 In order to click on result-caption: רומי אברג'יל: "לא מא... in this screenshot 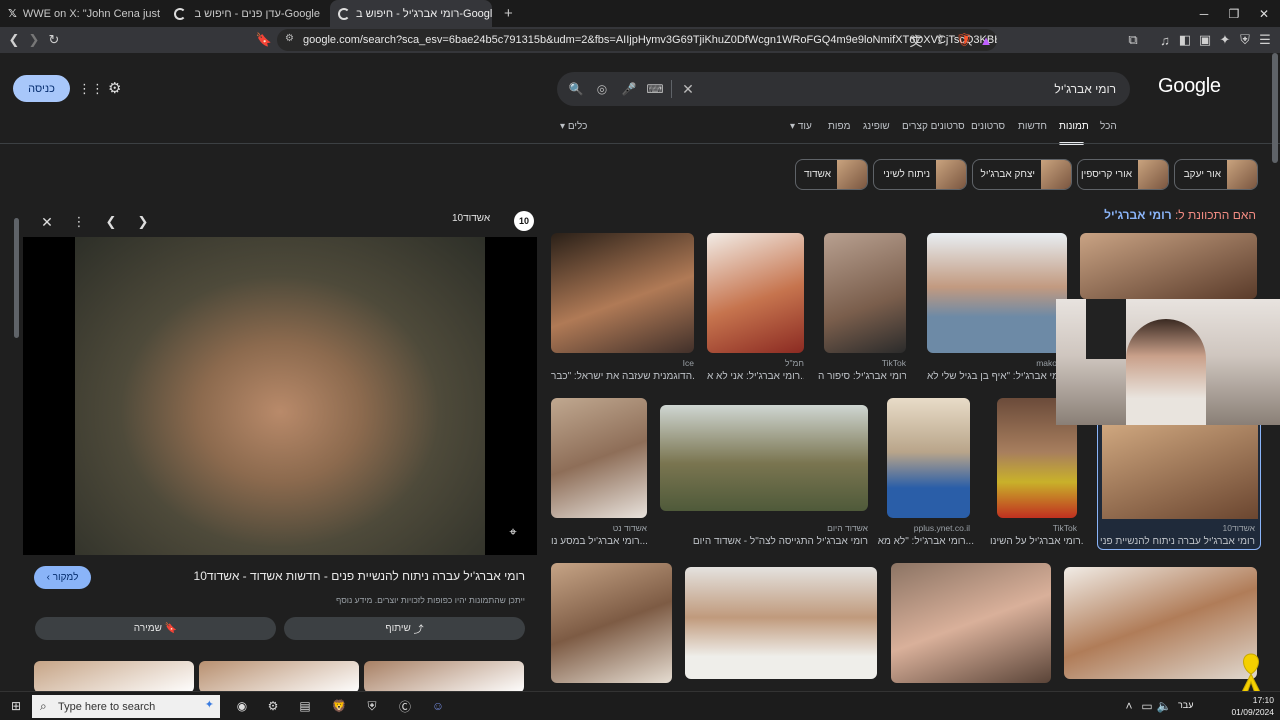, I will do `click(925, 541)`.